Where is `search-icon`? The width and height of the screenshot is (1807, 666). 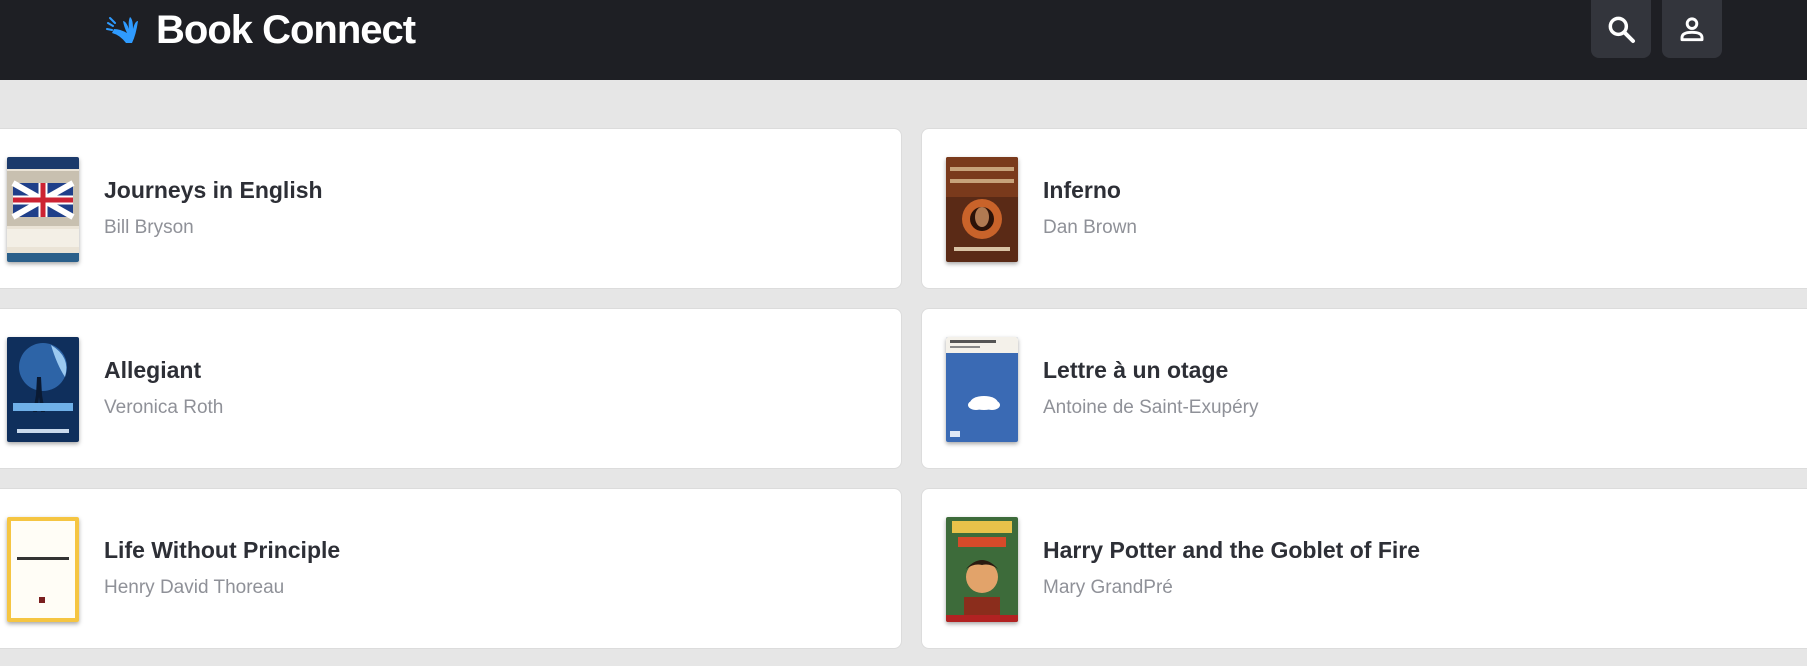 search-icon is located at coordinates (1621, 29).